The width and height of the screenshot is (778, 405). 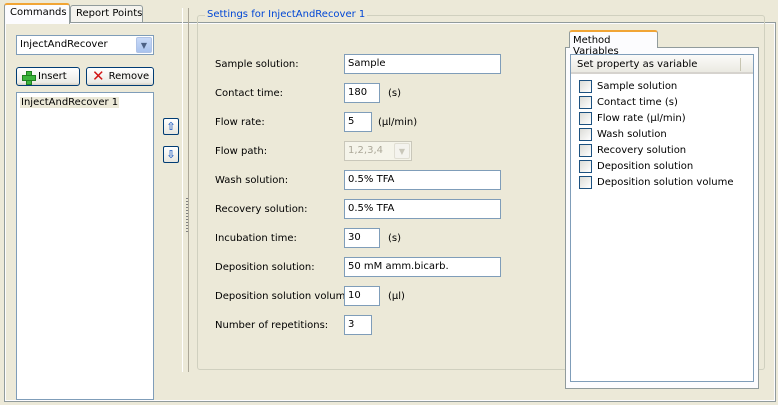 What do you see at coordinates (29, 77) in the screenshot?
I see `plus-icon` at bounding box center [29, 77].